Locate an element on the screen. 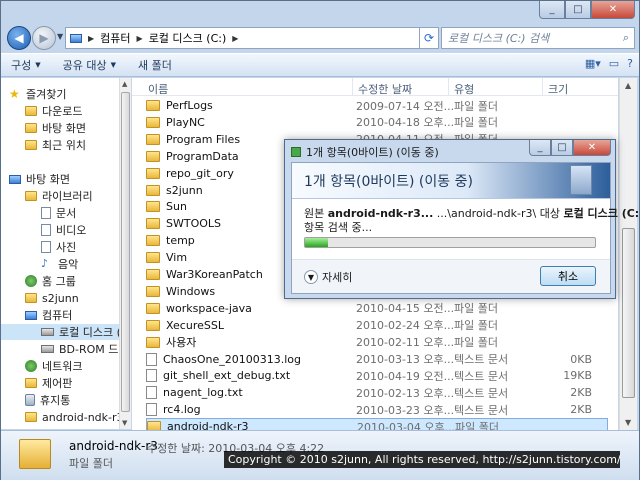  table-row: android-ndk-r3 2010-03-04 오후... 파일 폴더 is located at coordinates (377, 424).